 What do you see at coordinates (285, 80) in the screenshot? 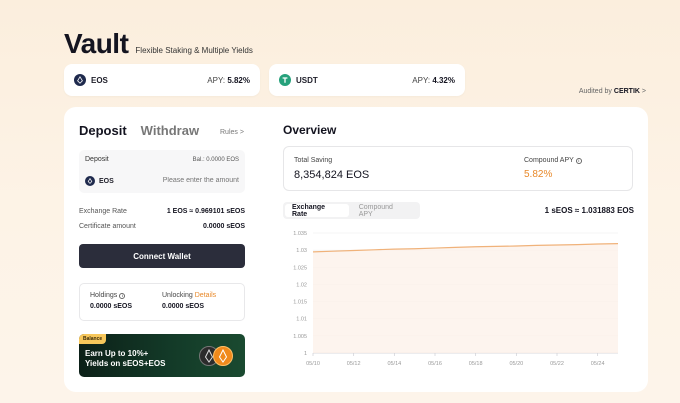
I see `usdt-coin-icon` at bounding box center [285, 80].